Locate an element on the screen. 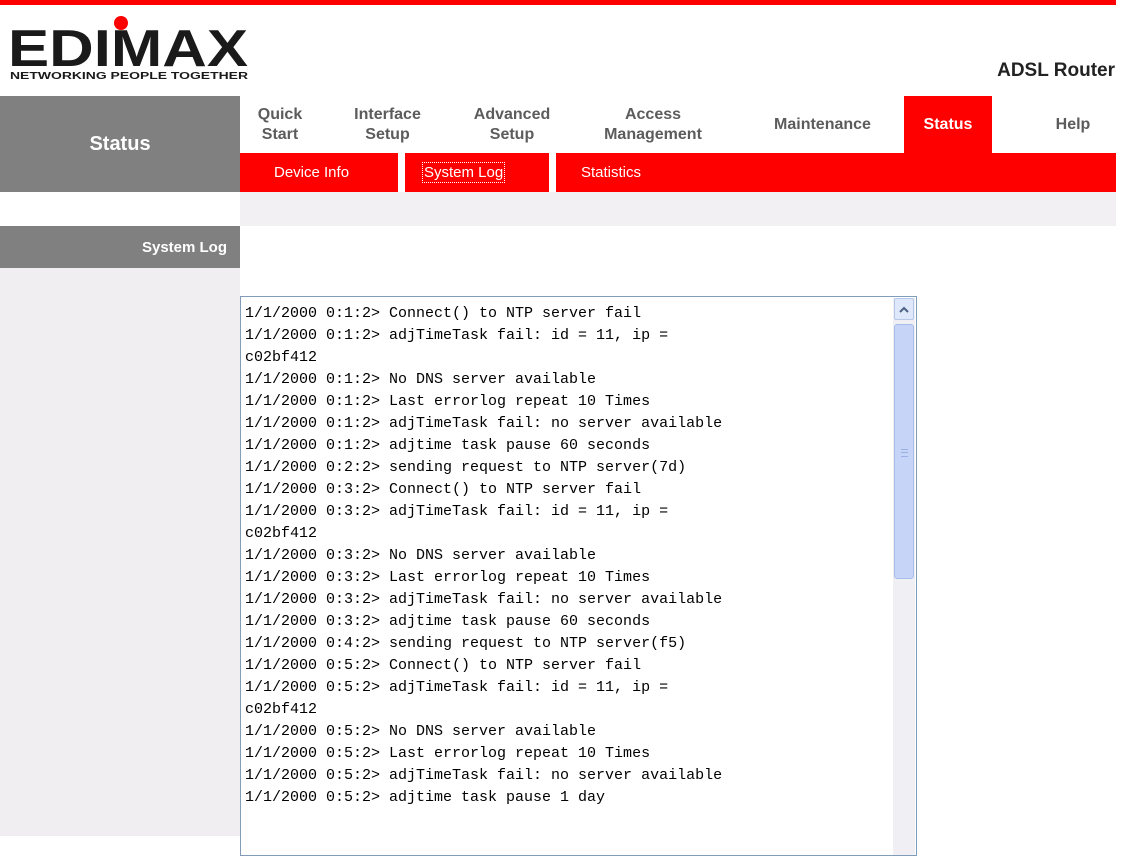  grip-icon is located at coordinates (904, 453).